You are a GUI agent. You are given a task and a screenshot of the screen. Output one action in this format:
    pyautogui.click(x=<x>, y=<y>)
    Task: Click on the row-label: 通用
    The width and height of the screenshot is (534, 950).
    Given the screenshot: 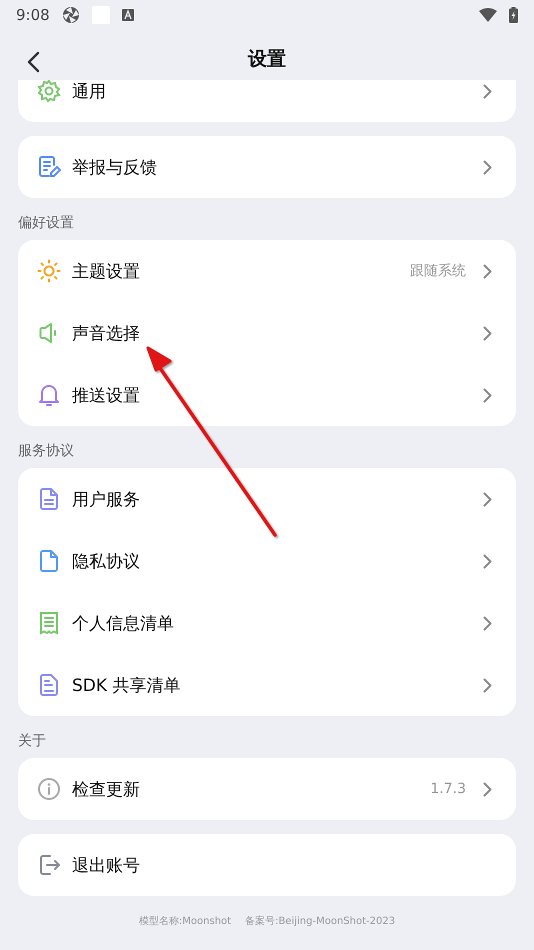 What is the action you would take?
    pyautogui.click(x=89, y=91)
    